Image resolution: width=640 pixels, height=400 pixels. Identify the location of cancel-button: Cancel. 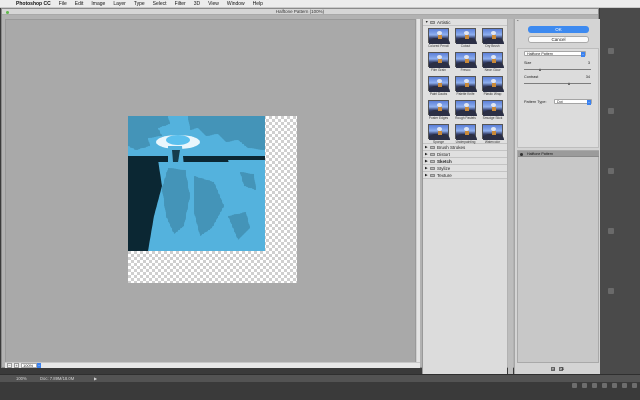
(558, 39).